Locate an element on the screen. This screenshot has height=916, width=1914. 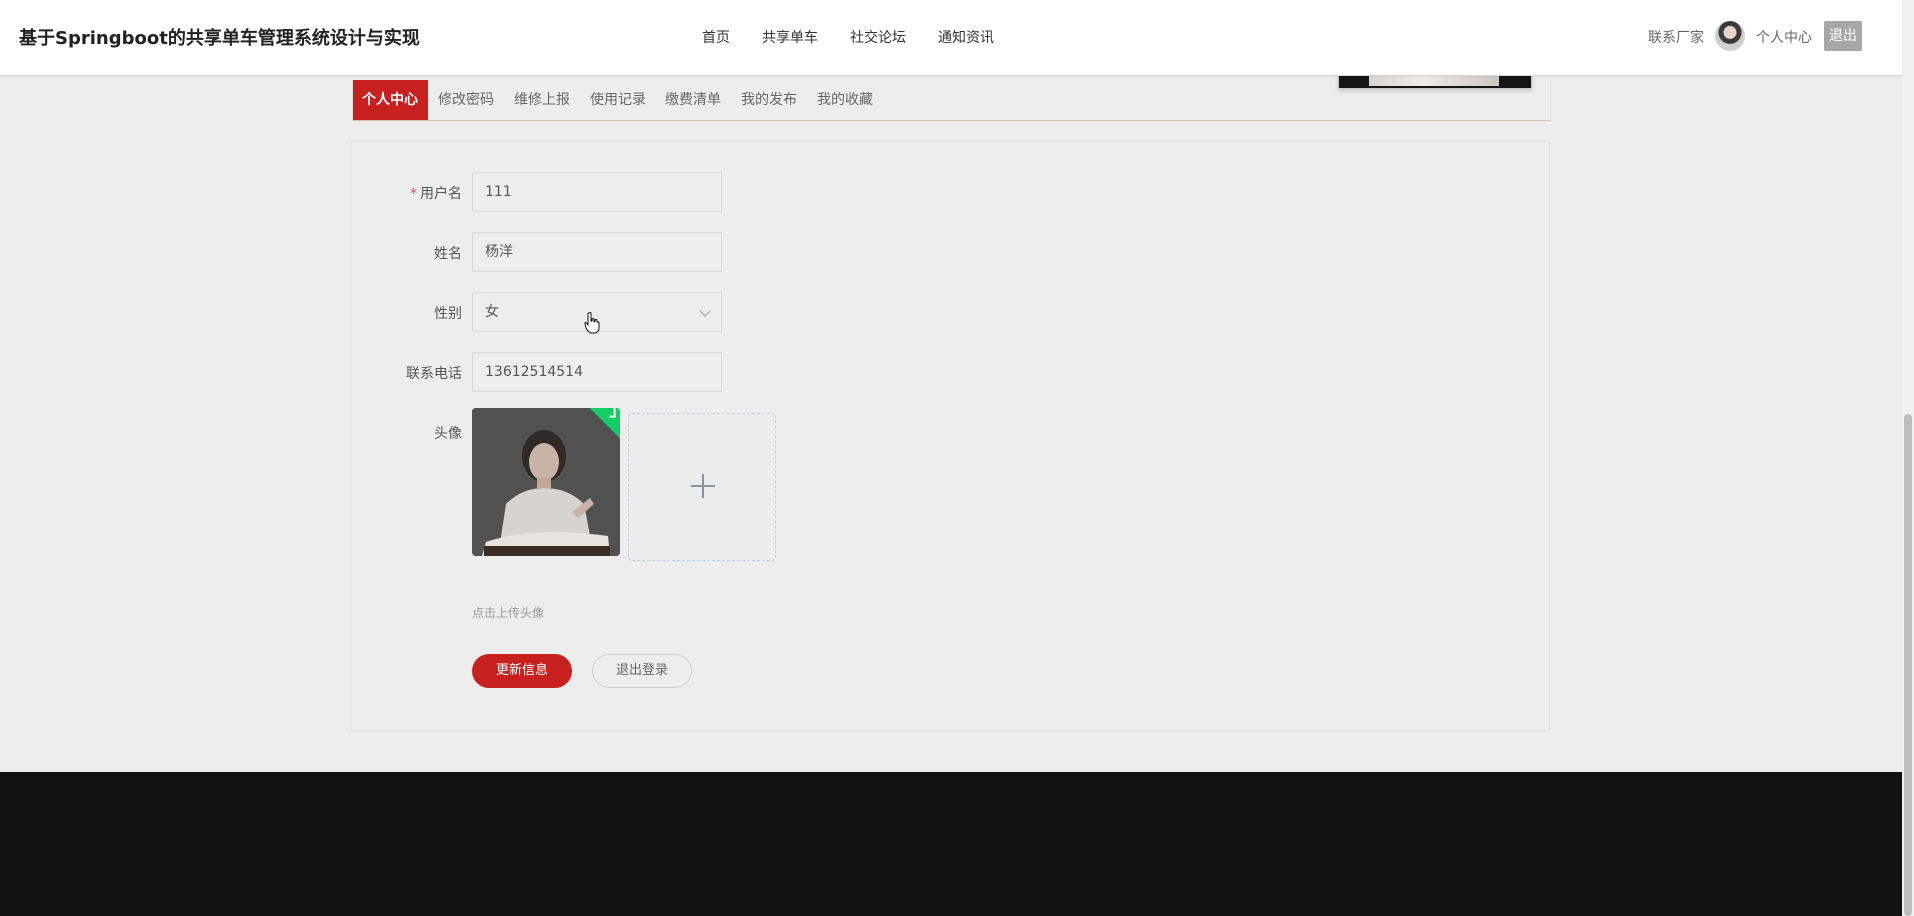
nav-news: 通知资讯 is located at coordinates (966, 37).